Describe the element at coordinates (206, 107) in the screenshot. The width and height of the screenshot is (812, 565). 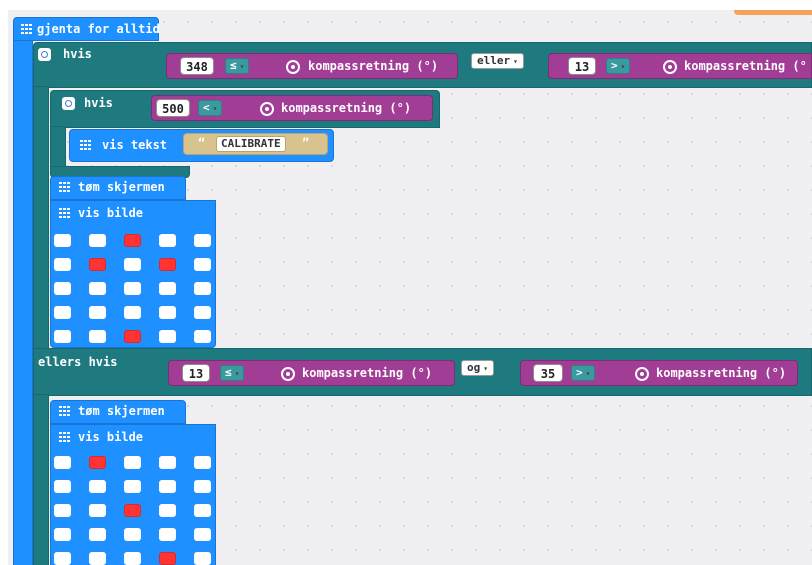
I see `operator-symbol: <` at that location.